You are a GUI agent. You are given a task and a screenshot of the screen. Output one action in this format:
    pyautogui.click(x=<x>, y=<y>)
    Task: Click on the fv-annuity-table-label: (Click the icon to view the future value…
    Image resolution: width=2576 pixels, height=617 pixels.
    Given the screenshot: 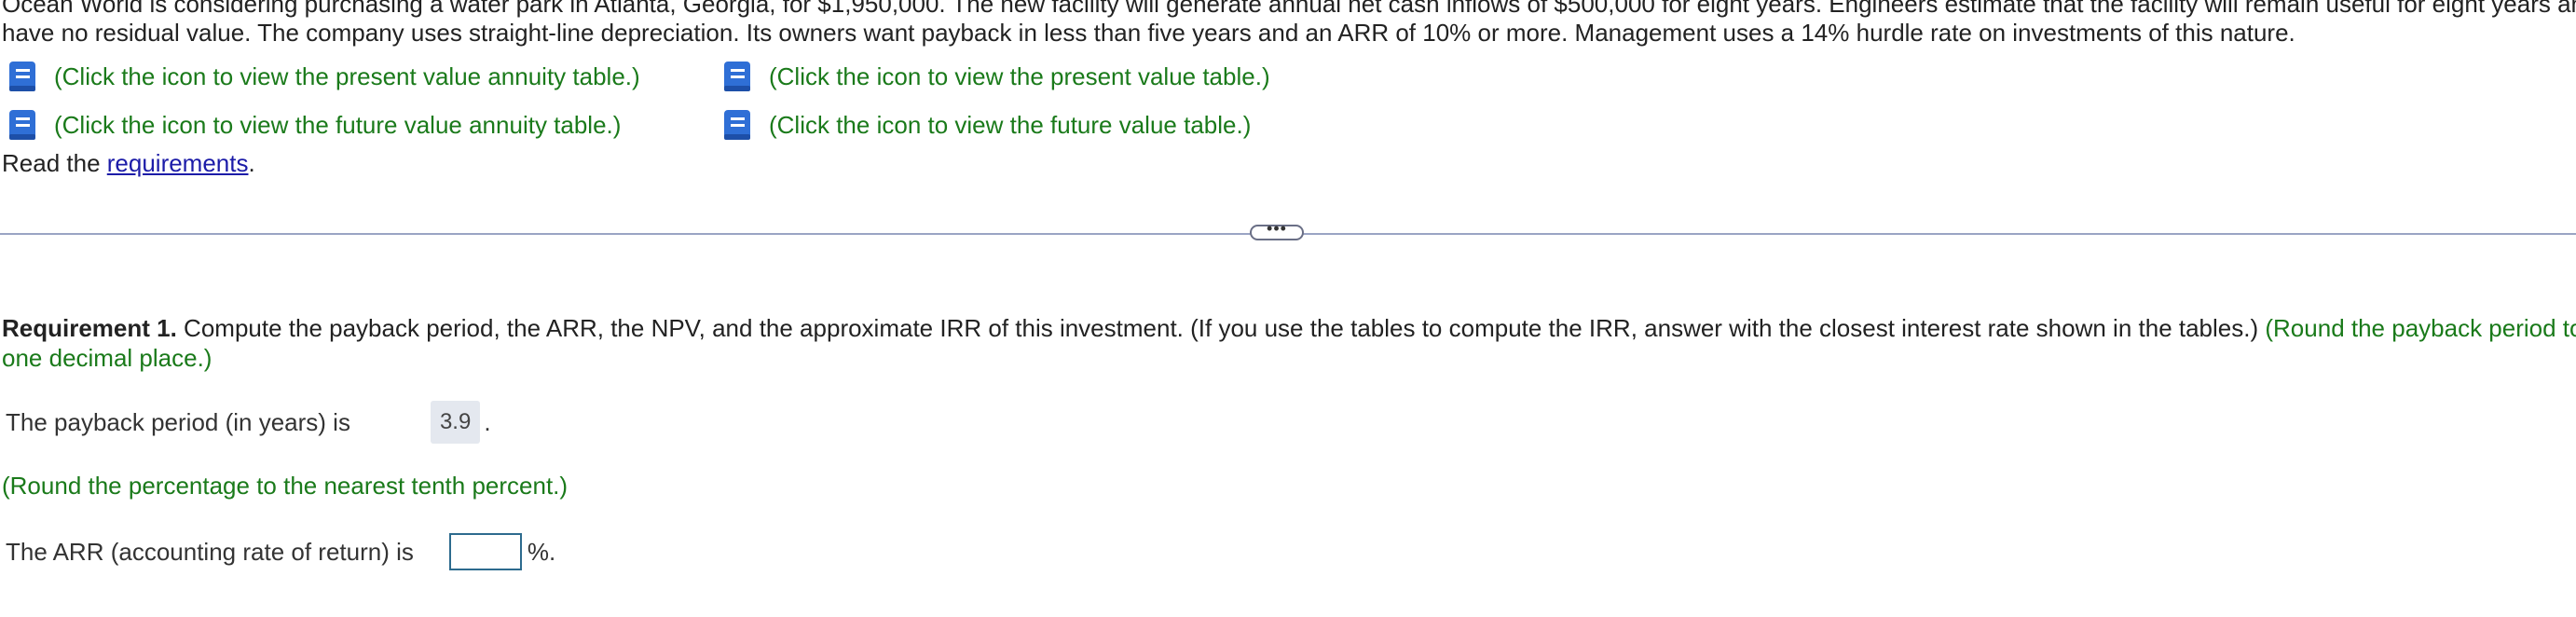 What is the action you would take?
    pyautogui.click(x=337, y=125)
    